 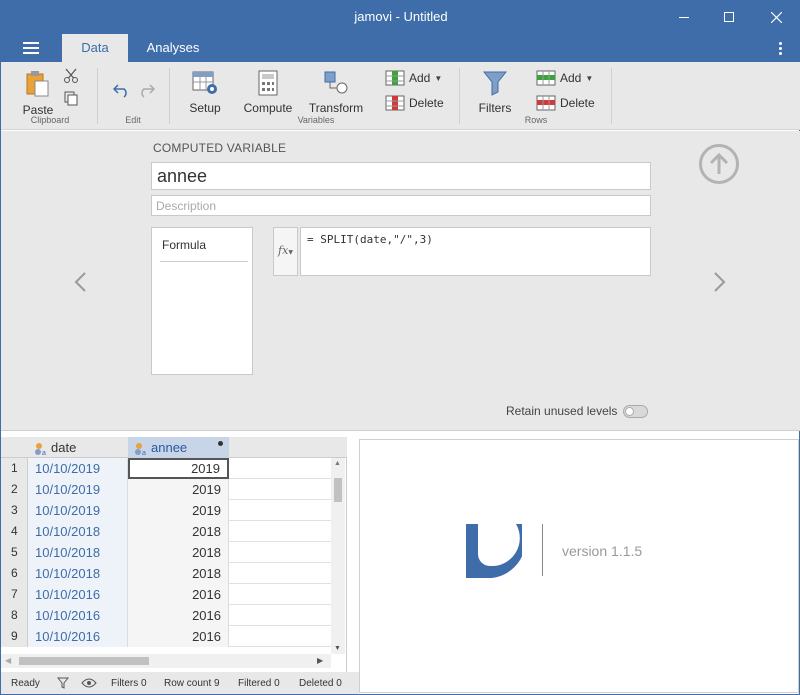 I want to click on row-number: 5, so click(x=14, y=552).